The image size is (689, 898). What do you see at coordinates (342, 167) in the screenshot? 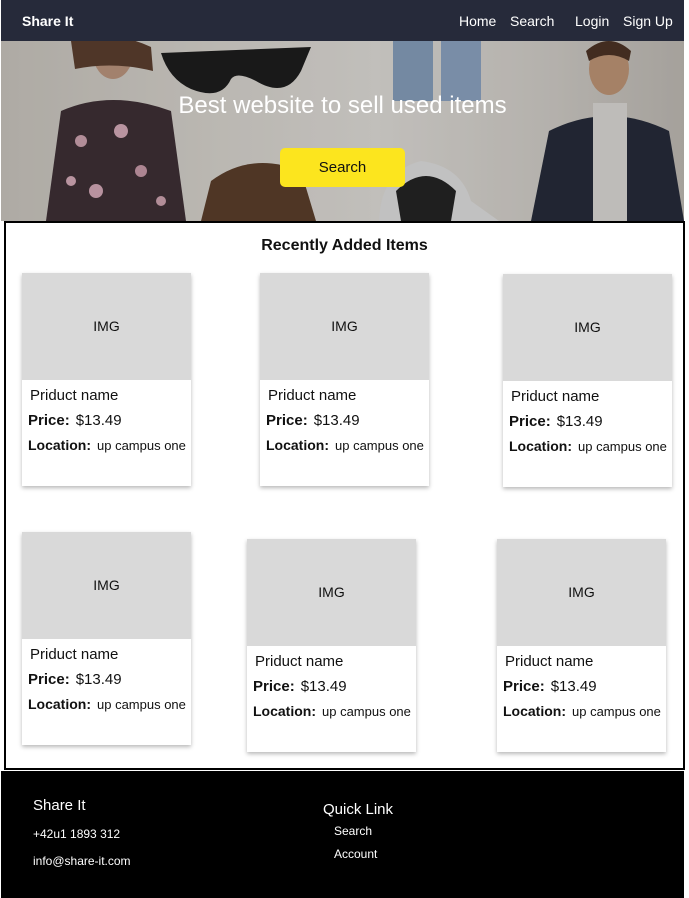
I see `hero-search-button: Search` at bounding box center [342, 167].